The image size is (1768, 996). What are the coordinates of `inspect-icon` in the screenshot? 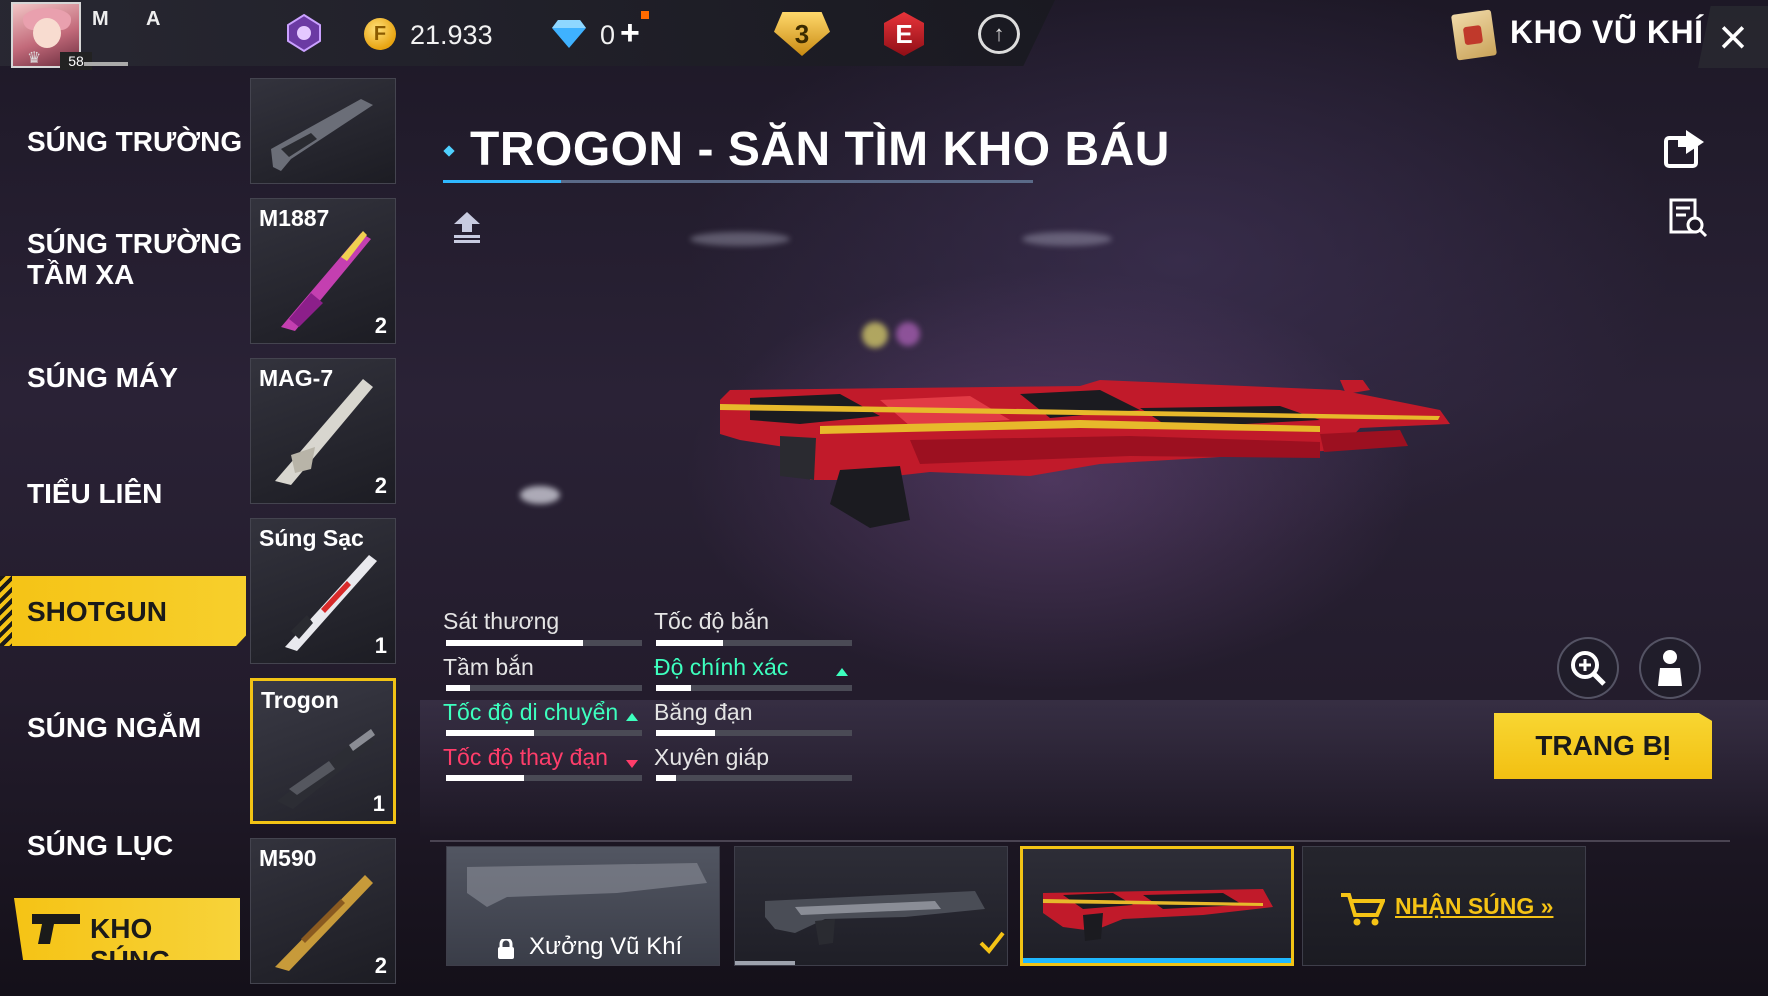 It's located at (1688, 218).